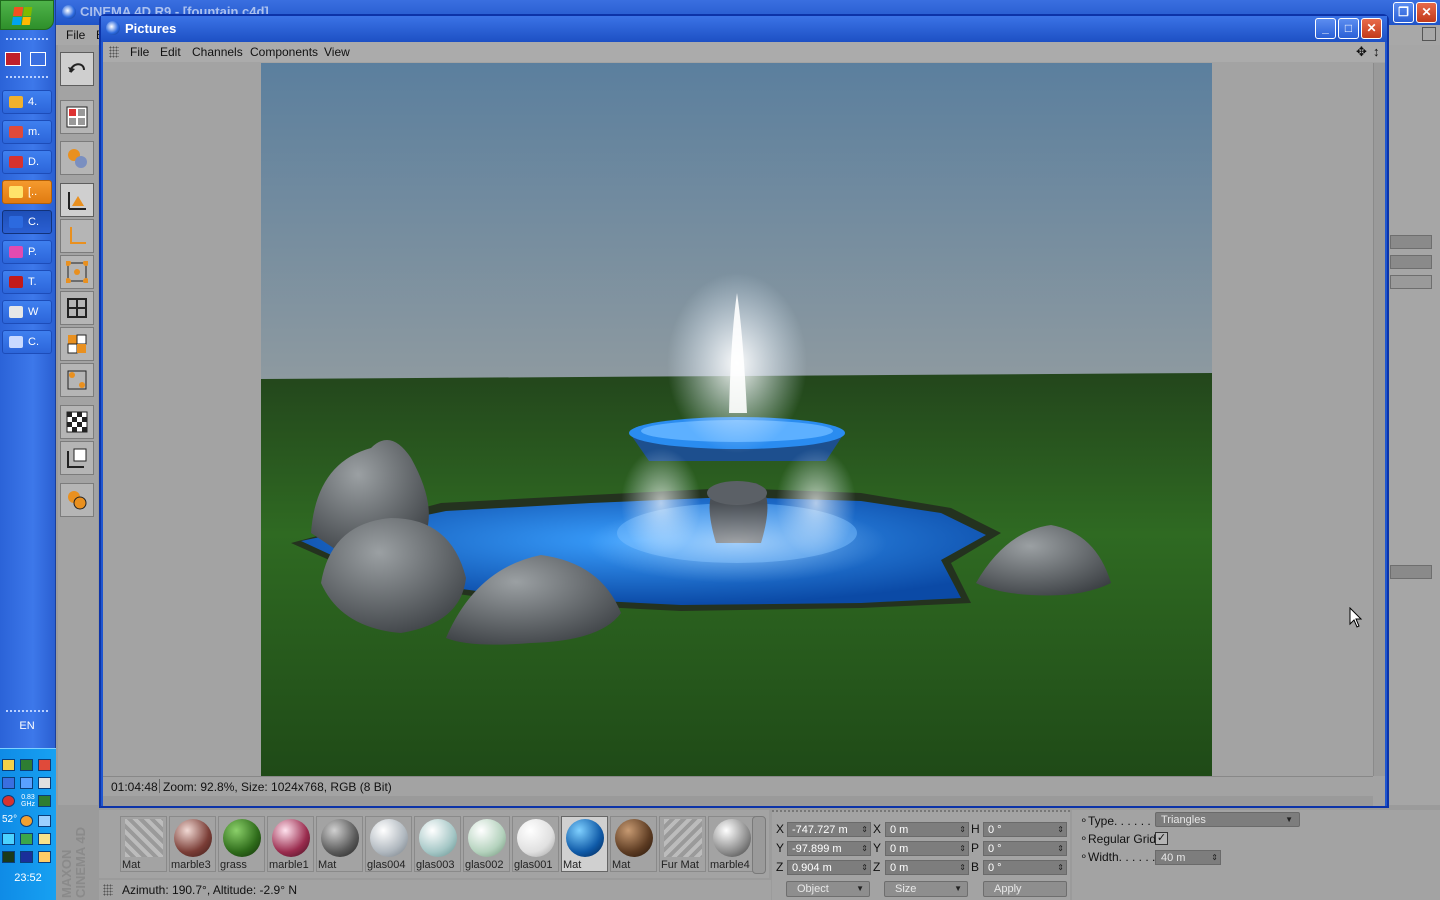  What do you see at coordinates (926, 889) in the screenshot?
I see `size-mode-dropdown: Size ▼` at bounding box center [926, 889].